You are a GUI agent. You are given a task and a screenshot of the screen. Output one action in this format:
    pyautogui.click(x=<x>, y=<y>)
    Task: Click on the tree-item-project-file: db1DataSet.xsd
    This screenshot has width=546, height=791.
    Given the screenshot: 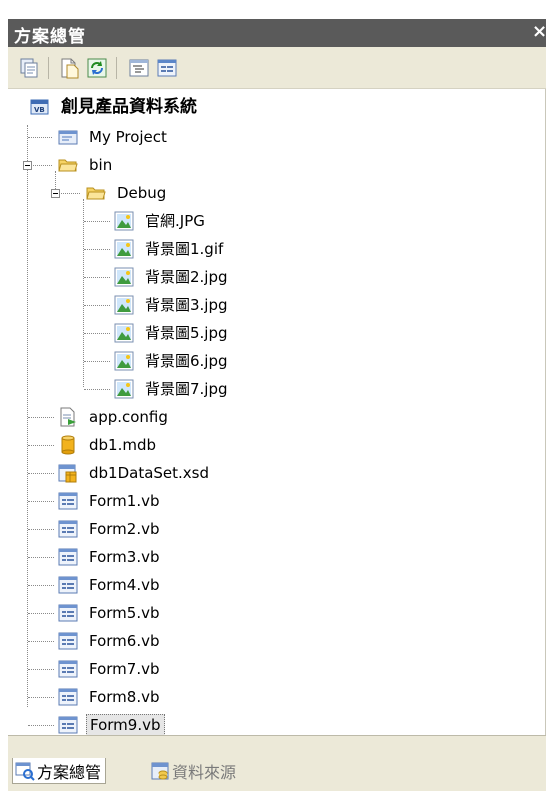 What is the action you would take?
    pyautogui.click(x=135, y=473)
    